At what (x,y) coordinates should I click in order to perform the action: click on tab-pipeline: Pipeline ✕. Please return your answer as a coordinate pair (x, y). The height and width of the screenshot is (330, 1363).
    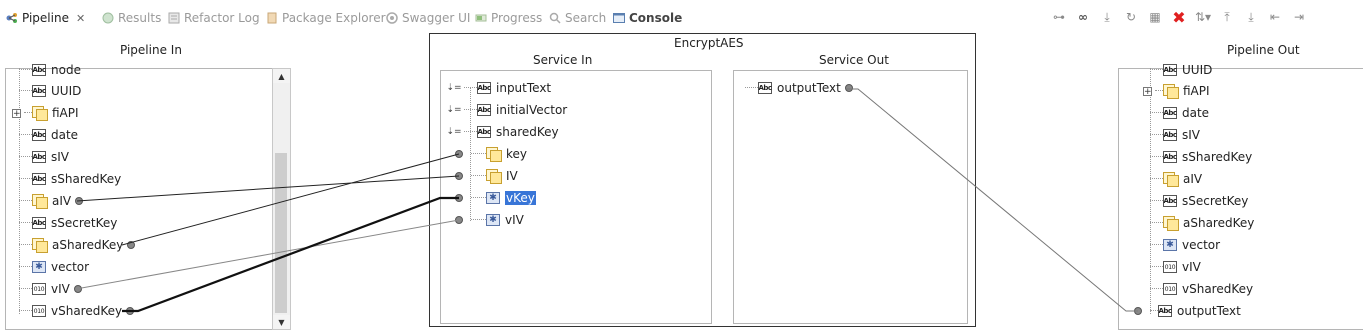
    Looking at the image, I should click on (45, 18).